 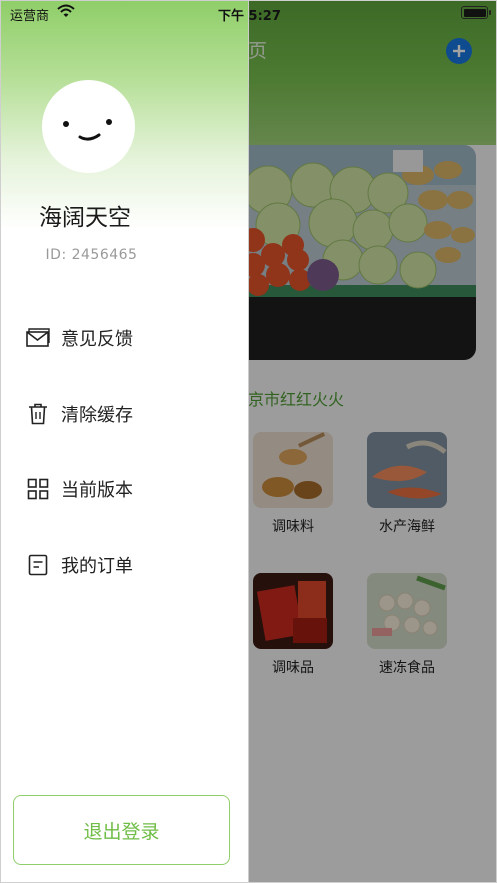 I want to click on logout-button: 退出登录, so click(x=121, y=830).